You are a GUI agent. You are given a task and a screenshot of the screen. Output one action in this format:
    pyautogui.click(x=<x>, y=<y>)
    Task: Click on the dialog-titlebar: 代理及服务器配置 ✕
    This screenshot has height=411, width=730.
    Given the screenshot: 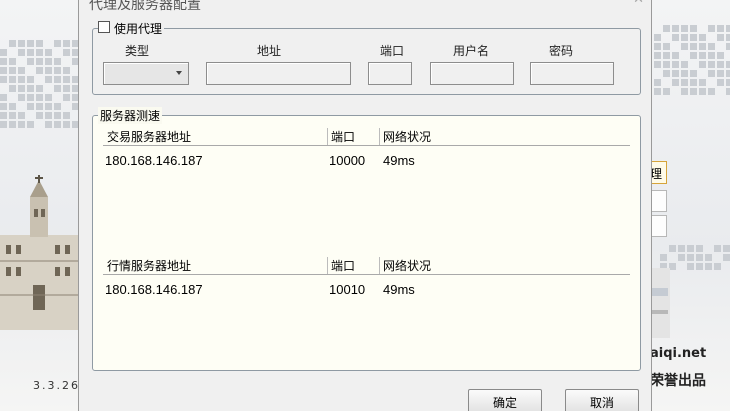 What is the action you would take?
    pyautogui.click(x=365, y=6)
    